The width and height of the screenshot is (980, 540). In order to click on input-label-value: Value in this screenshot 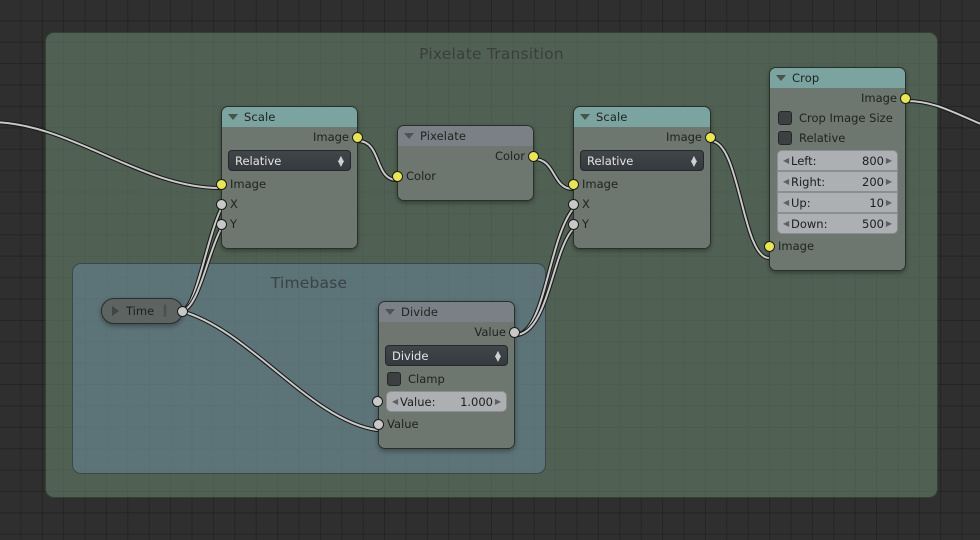, I will do `click(403, 424)`.